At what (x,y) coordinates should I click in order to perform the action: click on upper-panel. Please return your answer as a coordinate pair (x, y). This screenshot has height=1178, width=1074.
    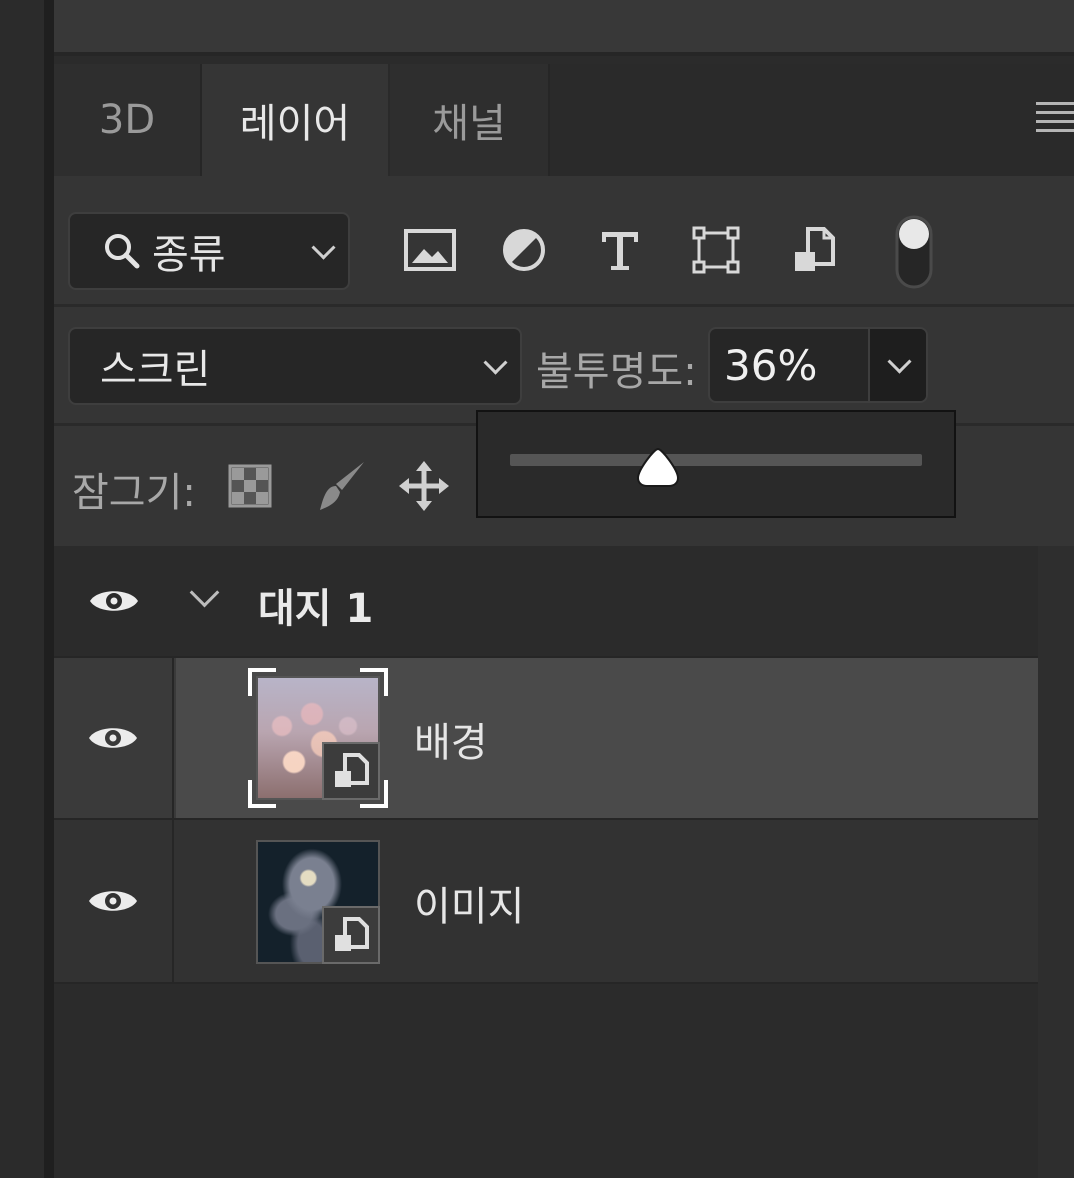
    Looking at the image, I should click on (564, 28).